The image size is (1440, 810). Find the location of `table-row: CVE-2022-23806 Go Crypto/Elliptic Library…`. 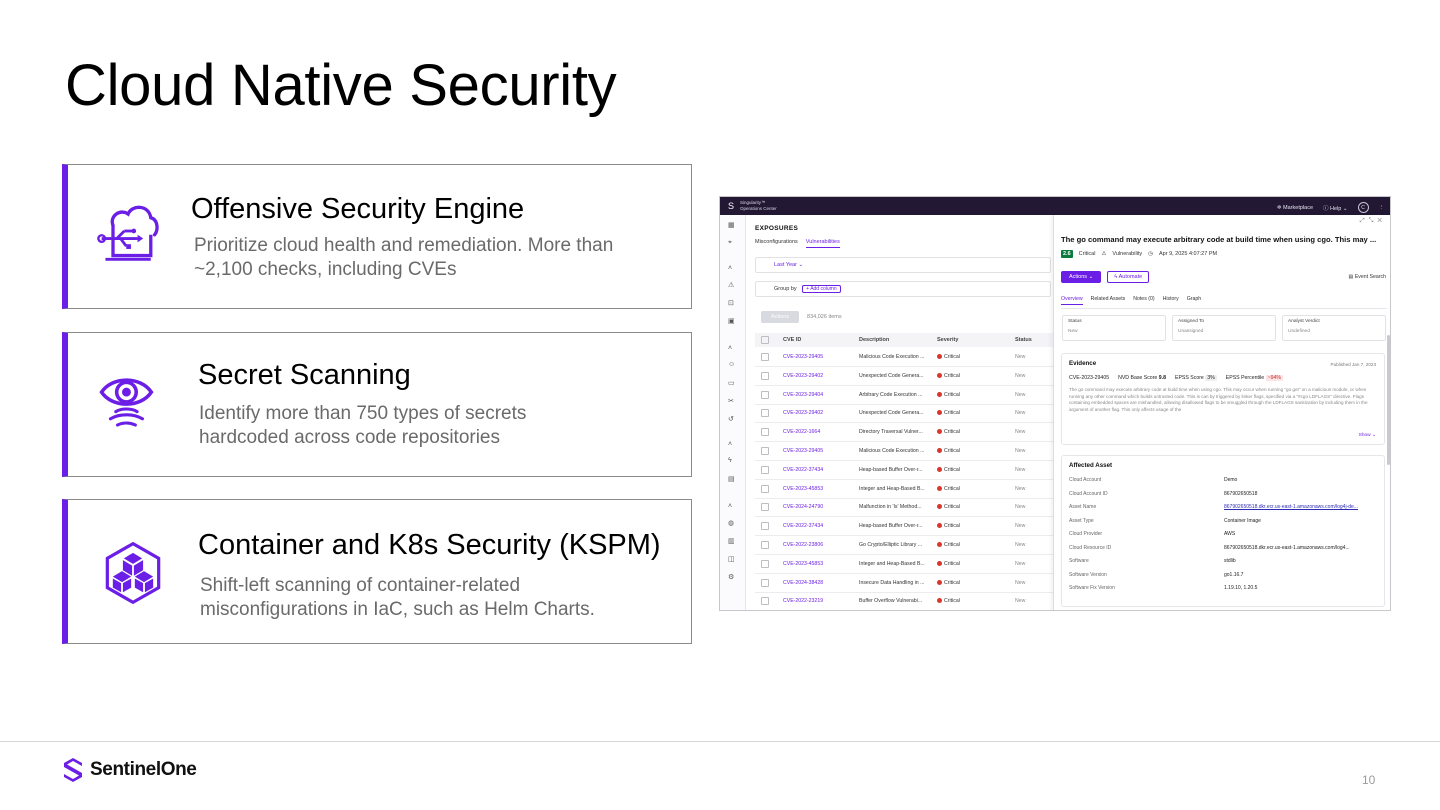

table-row: CVE-2022-23806 Go Crypto/Elliptic Library… is located at coordinates (904, 545).